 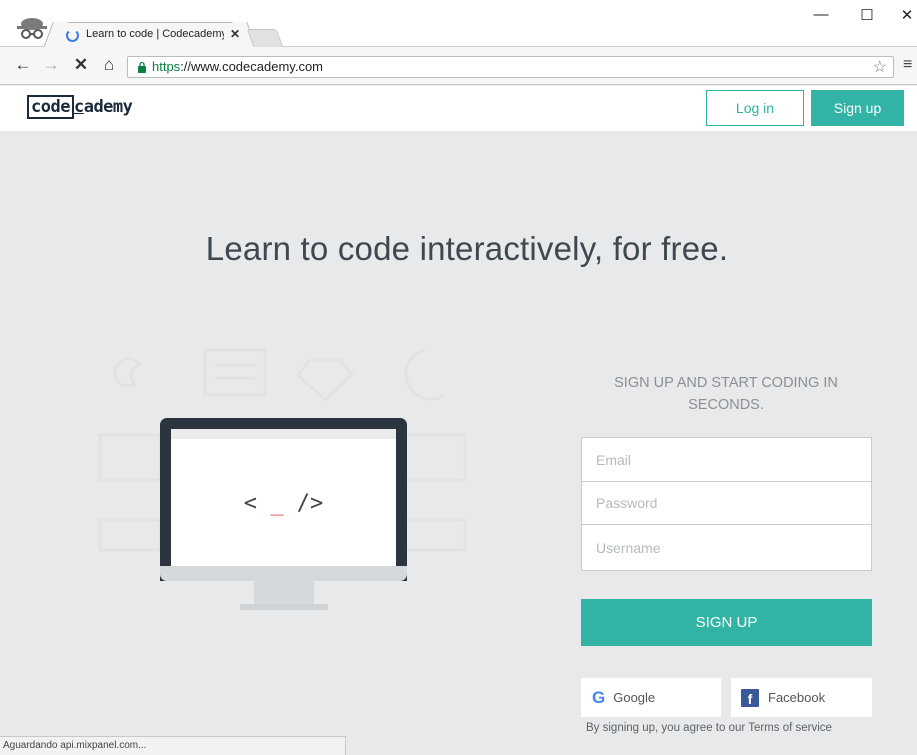 What do you see at coordinates (458, 23) in the screenshot?
I see `browser-titlebar: Learn to code | Codecademy ✕ — ☐ ✕` at bounding box center [458, 23].